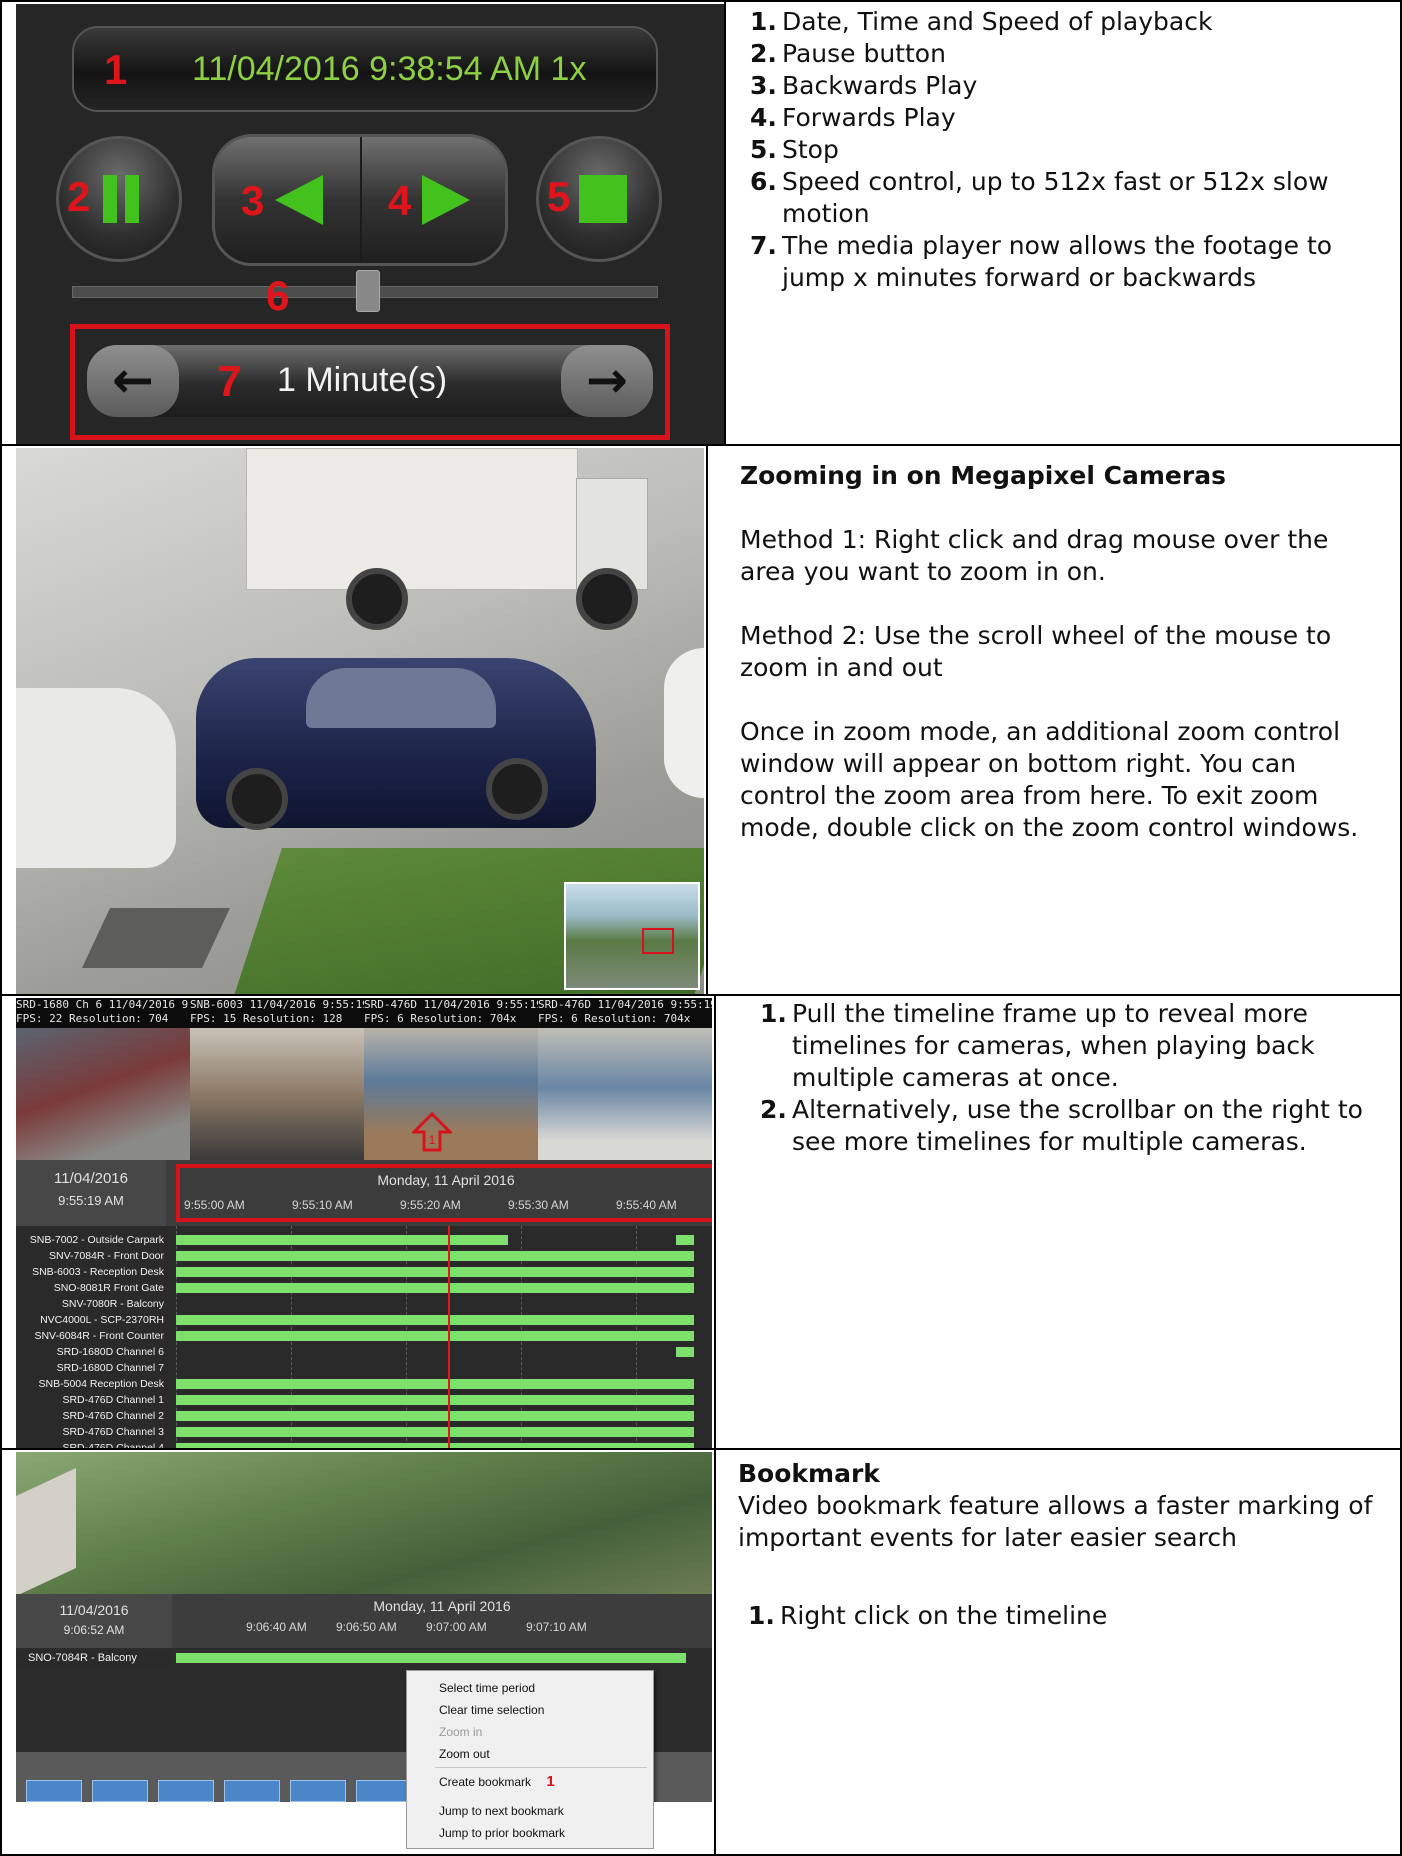  Describe the element at coordinates (701, 995) in the screenshot. I see `row-divider` at that location.